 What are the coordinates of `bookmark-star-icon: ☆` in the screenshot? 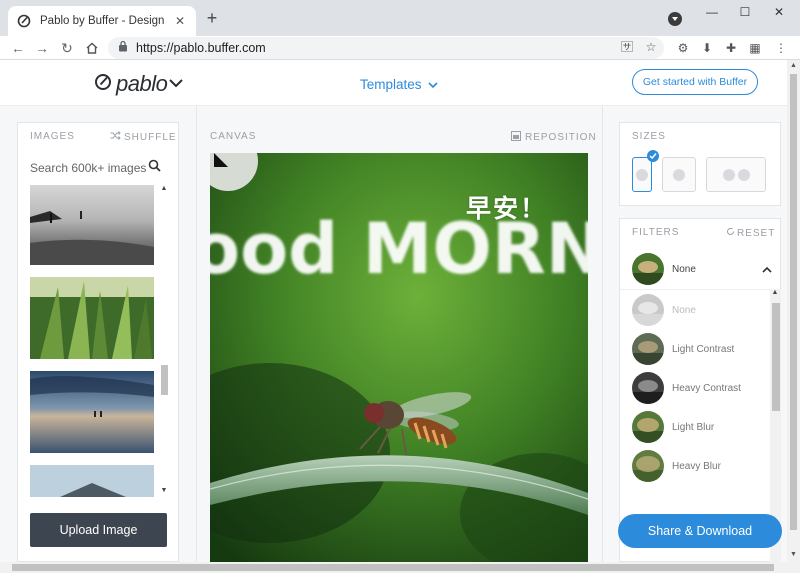 It's located at (651, 47).